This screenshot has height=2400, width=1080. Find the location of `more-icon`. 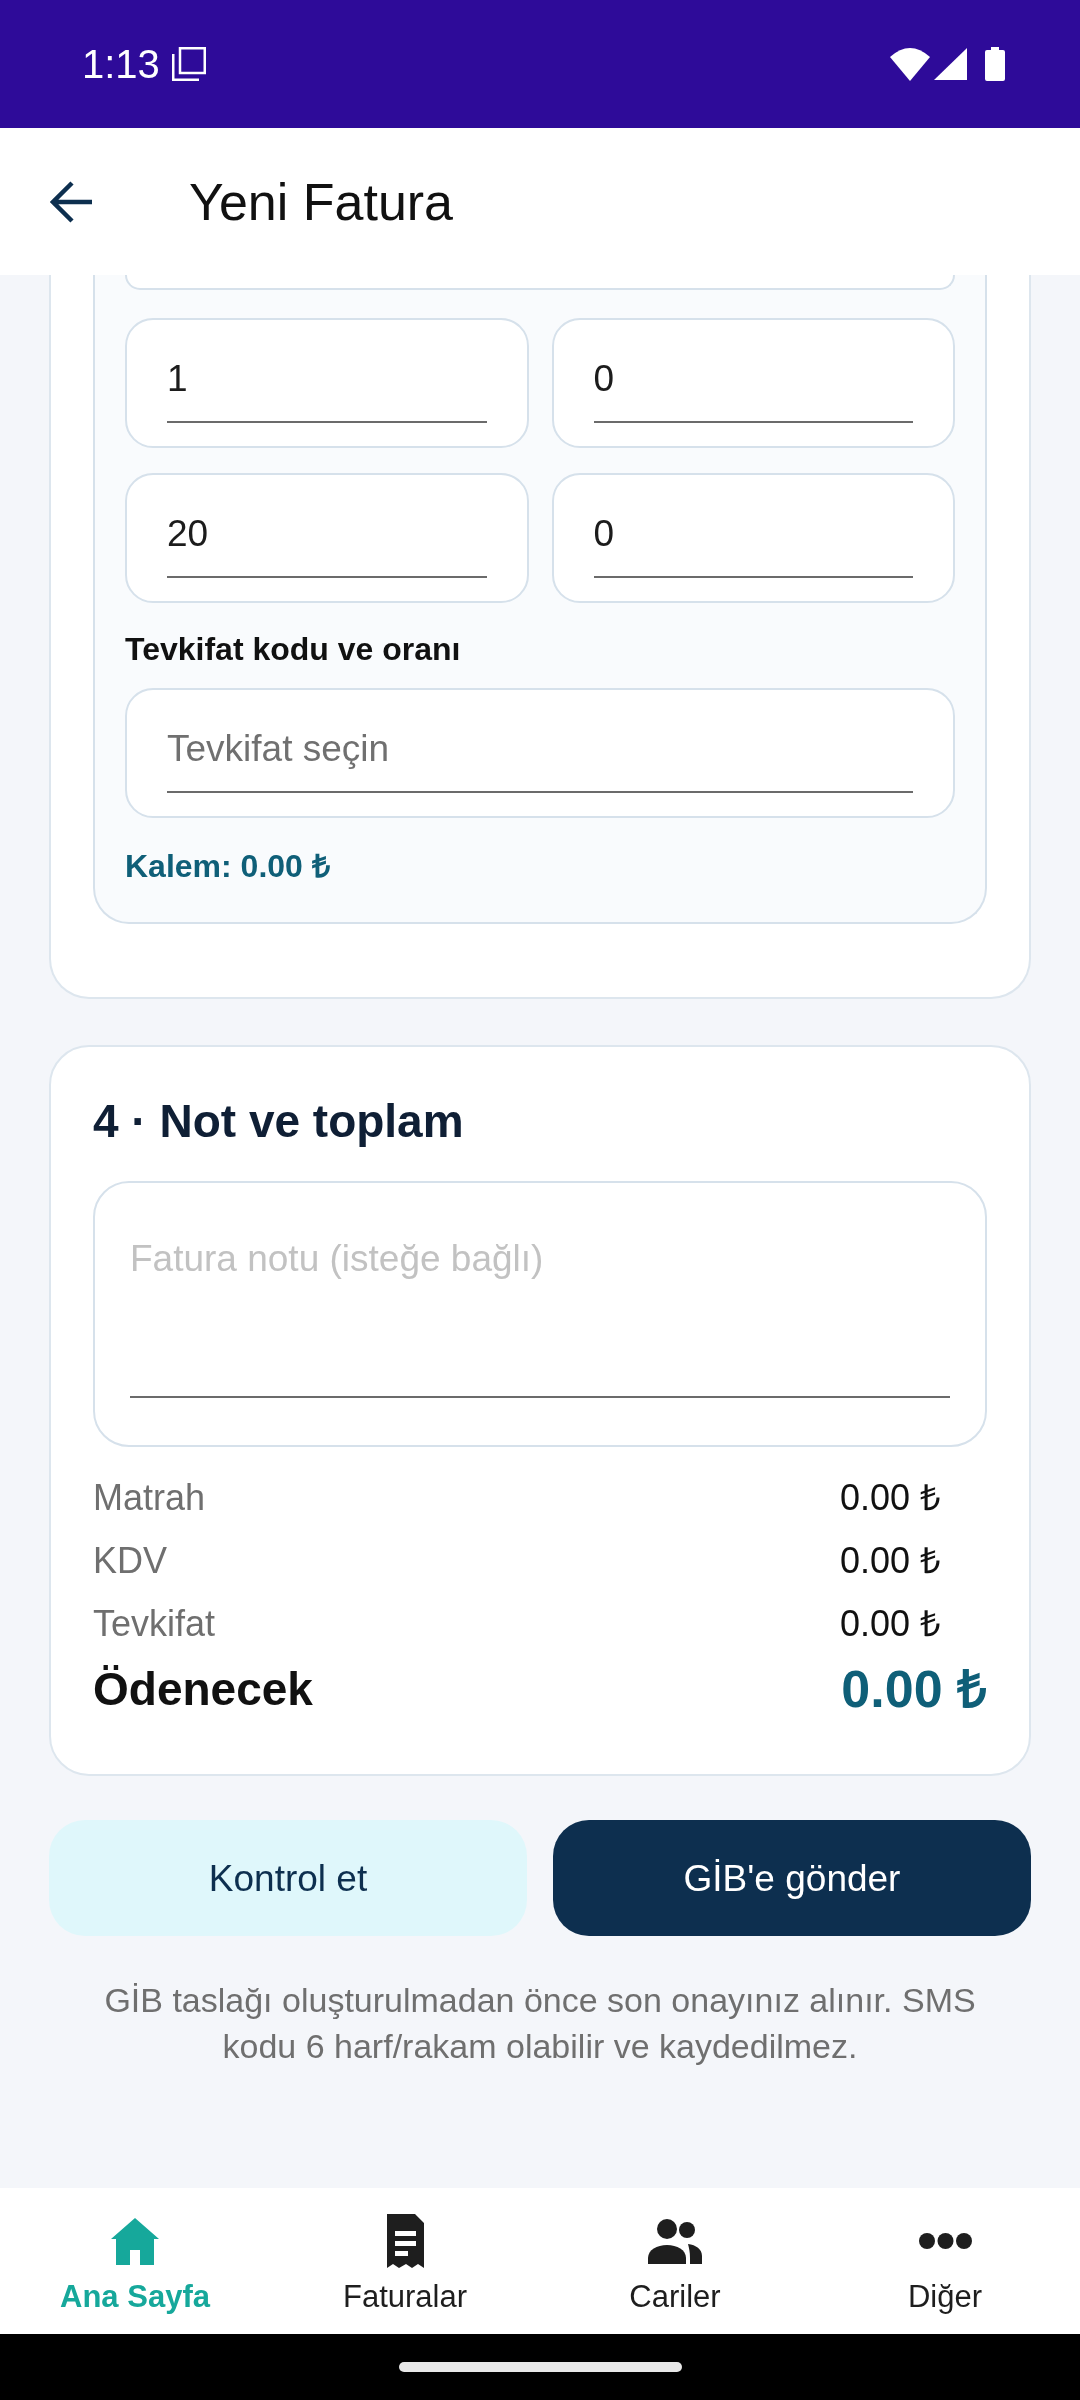

more-icon is located at coordinates (945, 2241).